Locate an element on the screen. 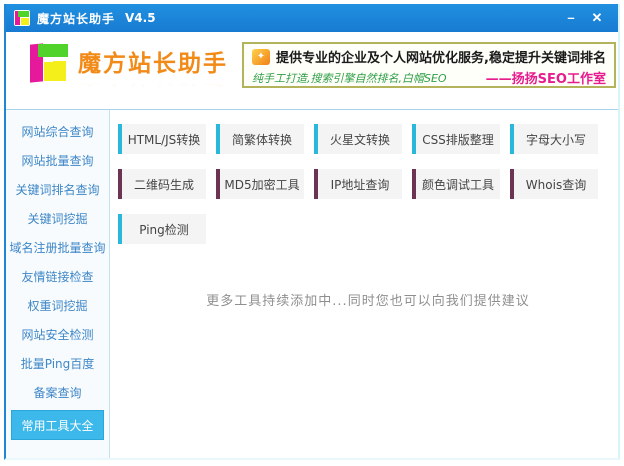 This screenshot has height=466, width=624. banner-subline: 纯手工打造,搜索引擎自然排名,白帽SEO is located at coordinates (349, 78).